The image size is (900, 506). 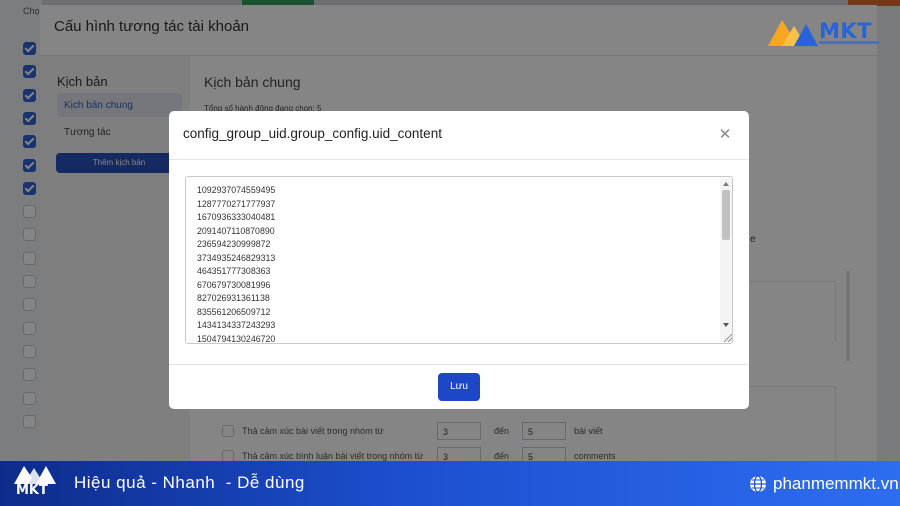 What do you see at coordinates (758, 484) in the screenshot?
I see `globe-icon` at bounding box center [758, 484].